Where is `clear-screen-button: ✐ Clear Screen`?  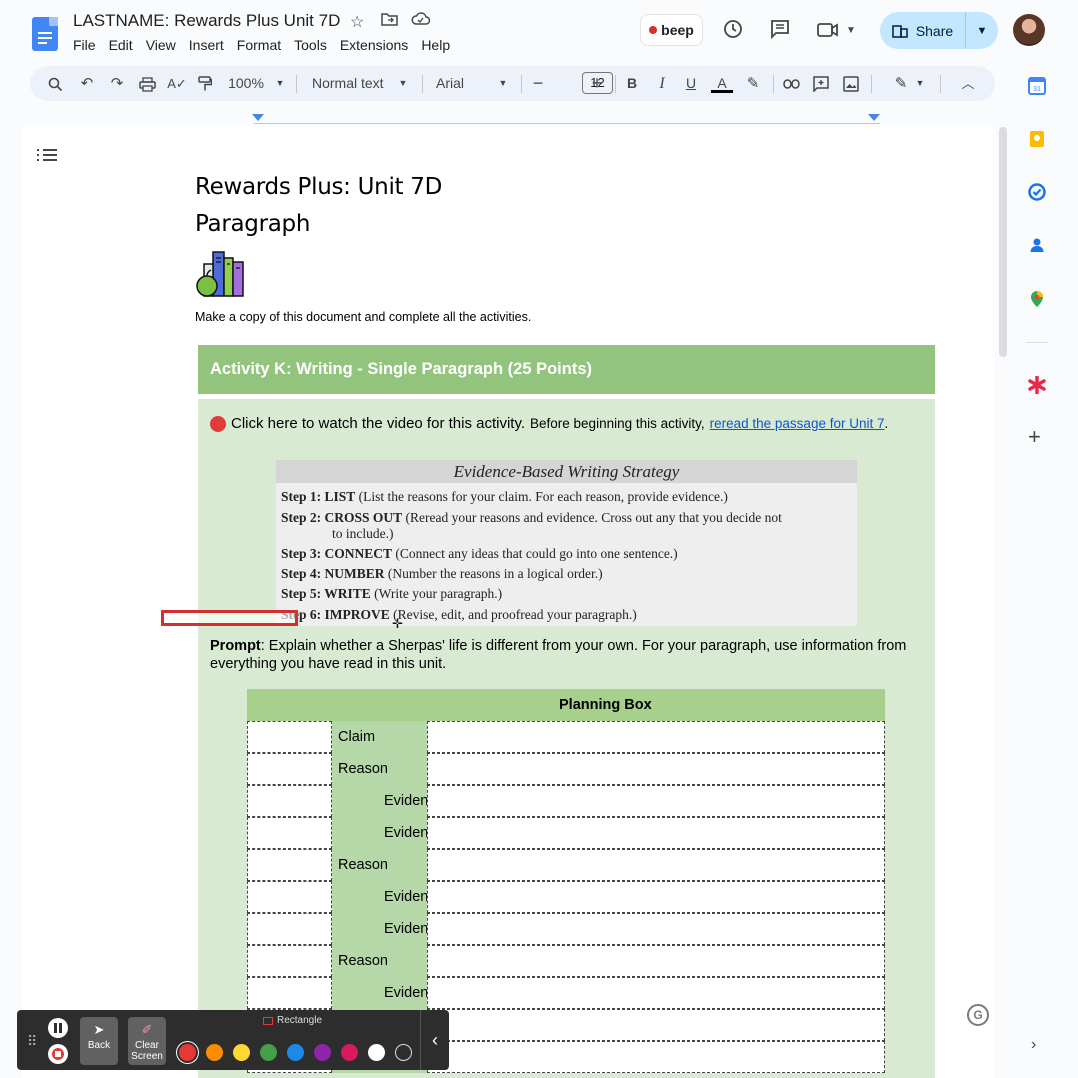
clear-screen-button: ✐ Clear Screen is located at coordinates (147, 1041).